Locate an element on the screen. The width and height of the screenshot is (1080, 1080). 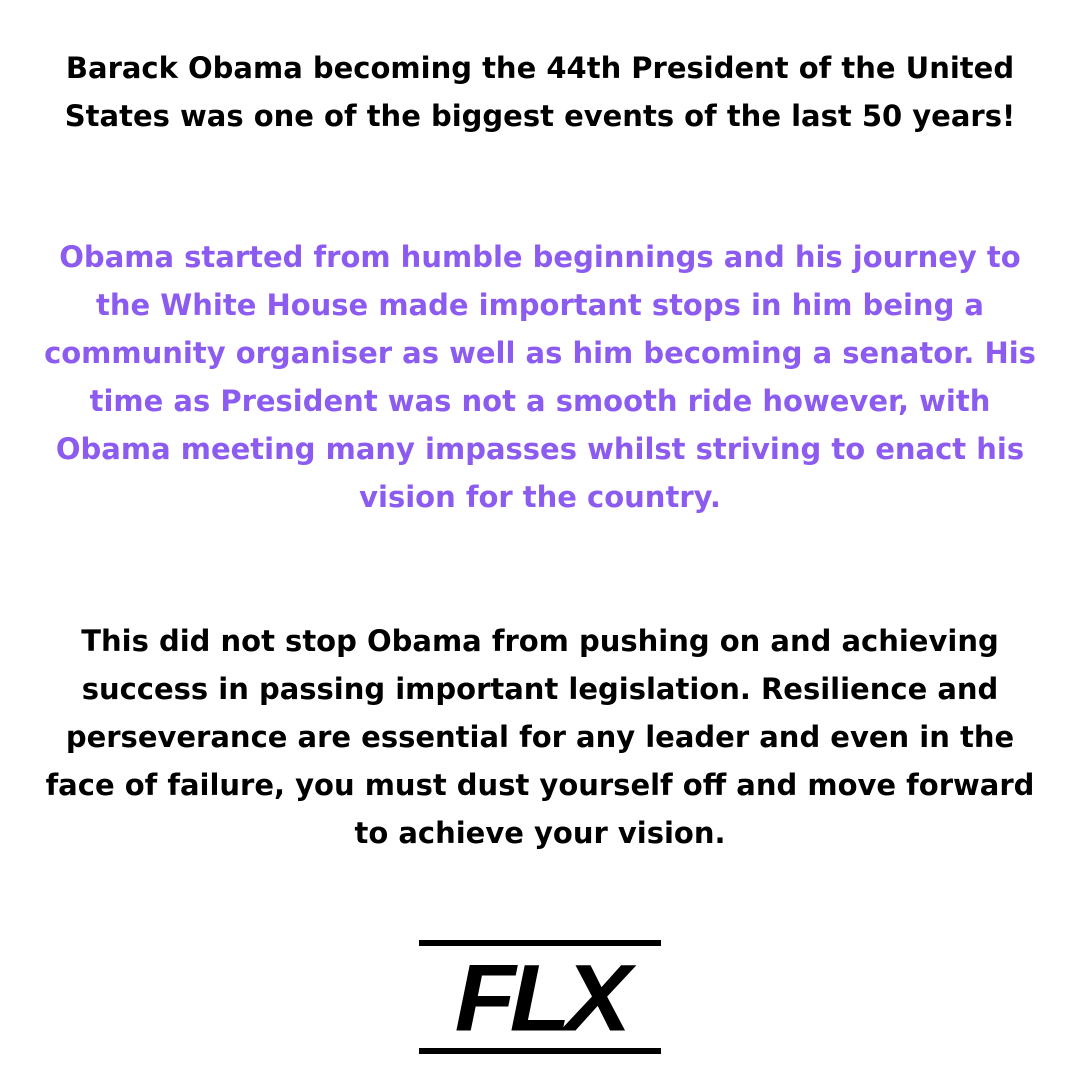
logo-bottom-rule is located at coordinates (540, 1051).